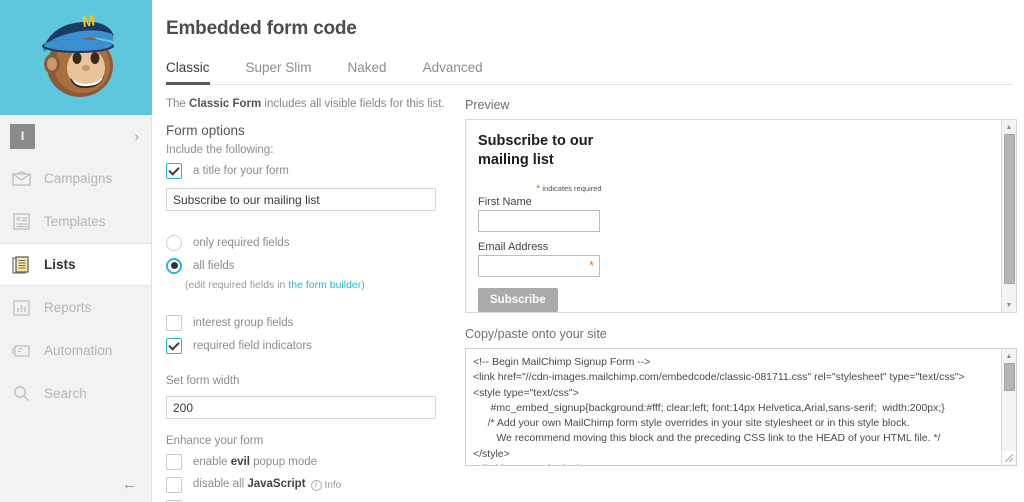  What do you see at coordinates (241, 170) in the screenshot?
I see `checkbox-title-label: a title for your form` at bounding box center [241, 170].